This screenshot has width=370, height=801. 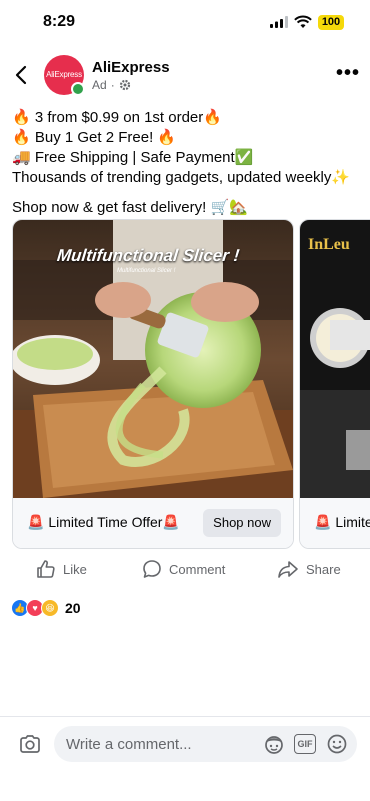 I want to click on avatar: AliExpress, so click(x=64, y=75).